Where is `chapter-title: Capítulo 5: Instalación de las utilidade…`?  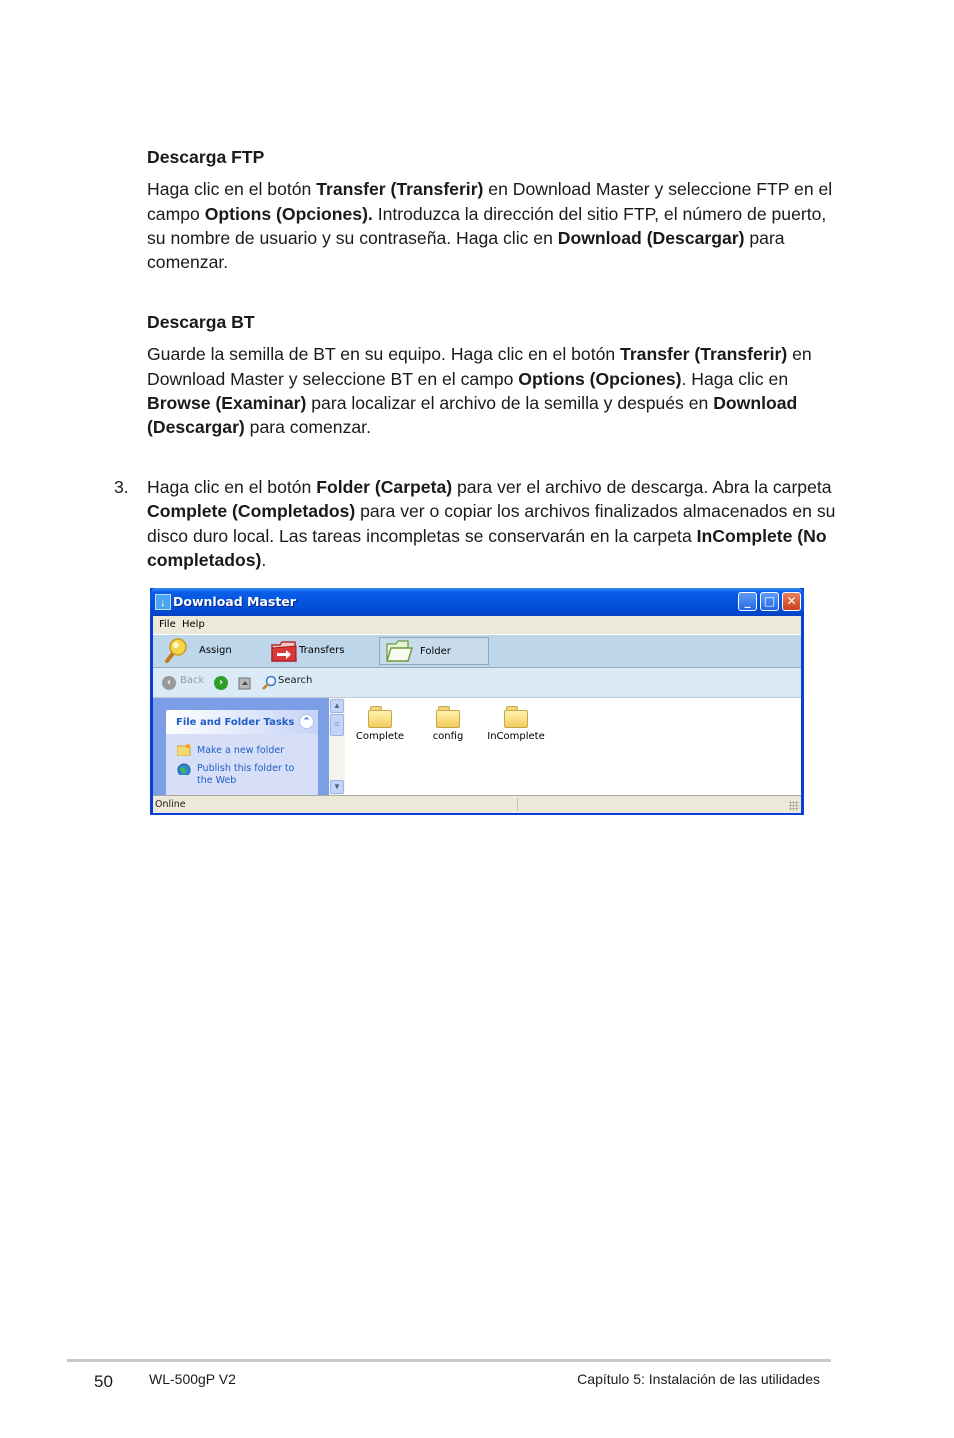 chapter-title: Capítulo 5: Instalación de las utilidade… is located at coordinates (698, 1379).